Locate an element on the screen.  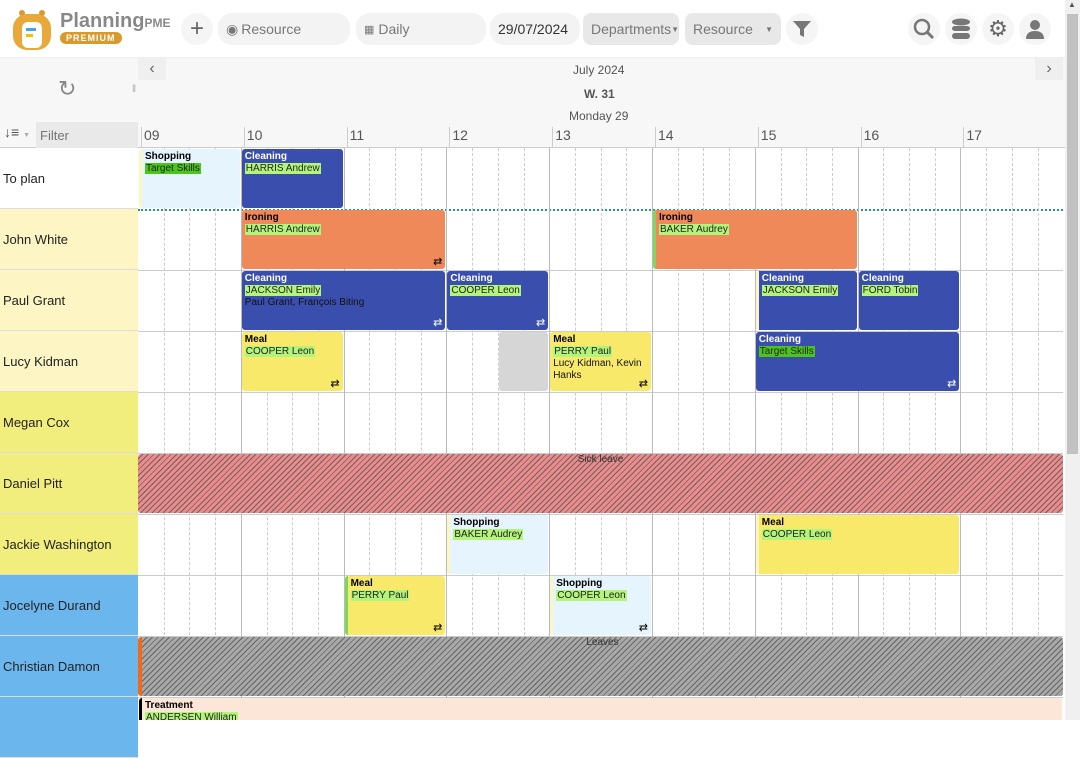
task-event: Cleaning Target Skills ⇄ is located at coordinates (857, 361).